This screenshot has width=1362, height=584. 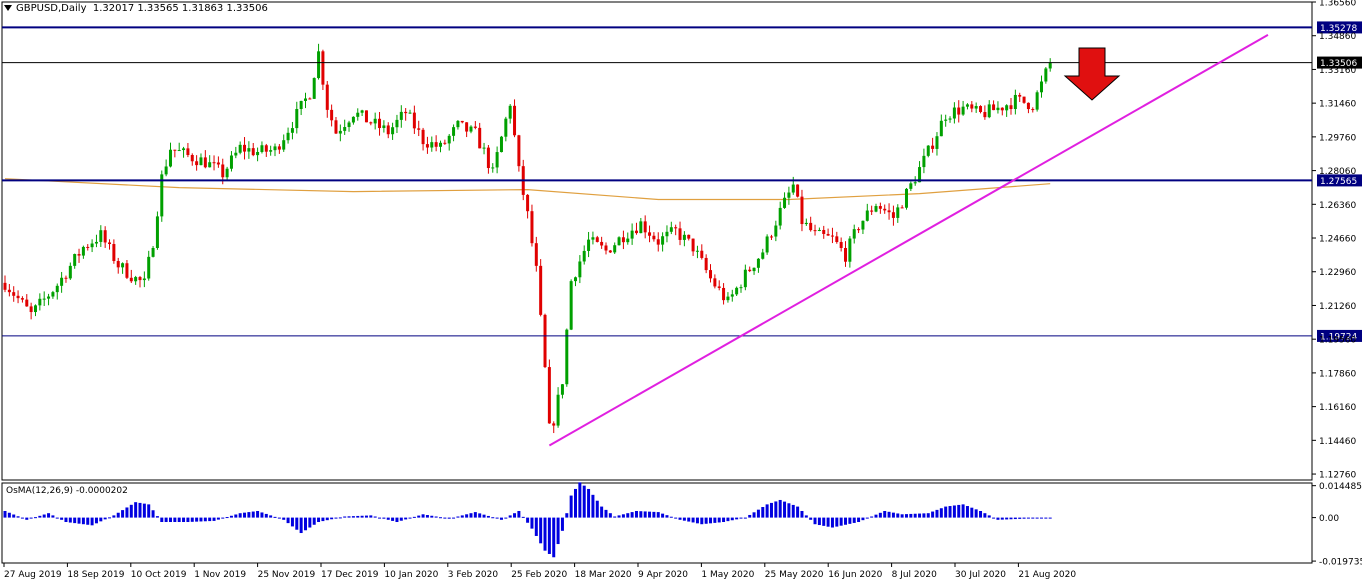 I want to click on time-tick-label: 1 Nov 2019, so click(x=220, y=575).